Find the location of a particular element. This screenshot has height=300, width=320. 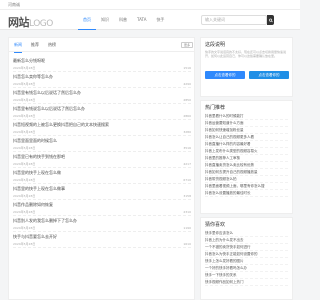

hot-link: 抖音带货视频怎么拍 is located at coordinates (246, 179).